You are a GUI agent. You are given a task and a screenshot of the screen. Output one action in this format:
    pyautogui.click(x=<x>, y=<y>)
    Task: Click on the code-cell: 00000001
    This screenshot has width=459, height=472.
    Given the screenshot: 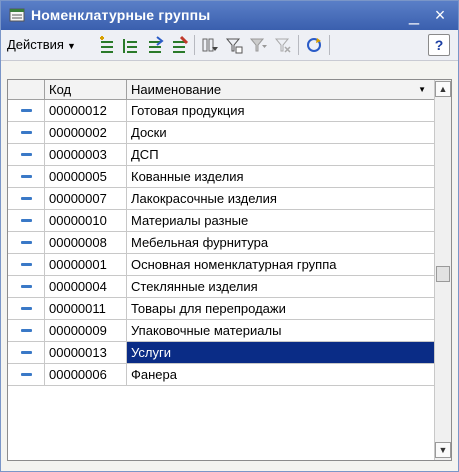 What is the action you would take?
    pyautogui.click(x=86, y=264)
    